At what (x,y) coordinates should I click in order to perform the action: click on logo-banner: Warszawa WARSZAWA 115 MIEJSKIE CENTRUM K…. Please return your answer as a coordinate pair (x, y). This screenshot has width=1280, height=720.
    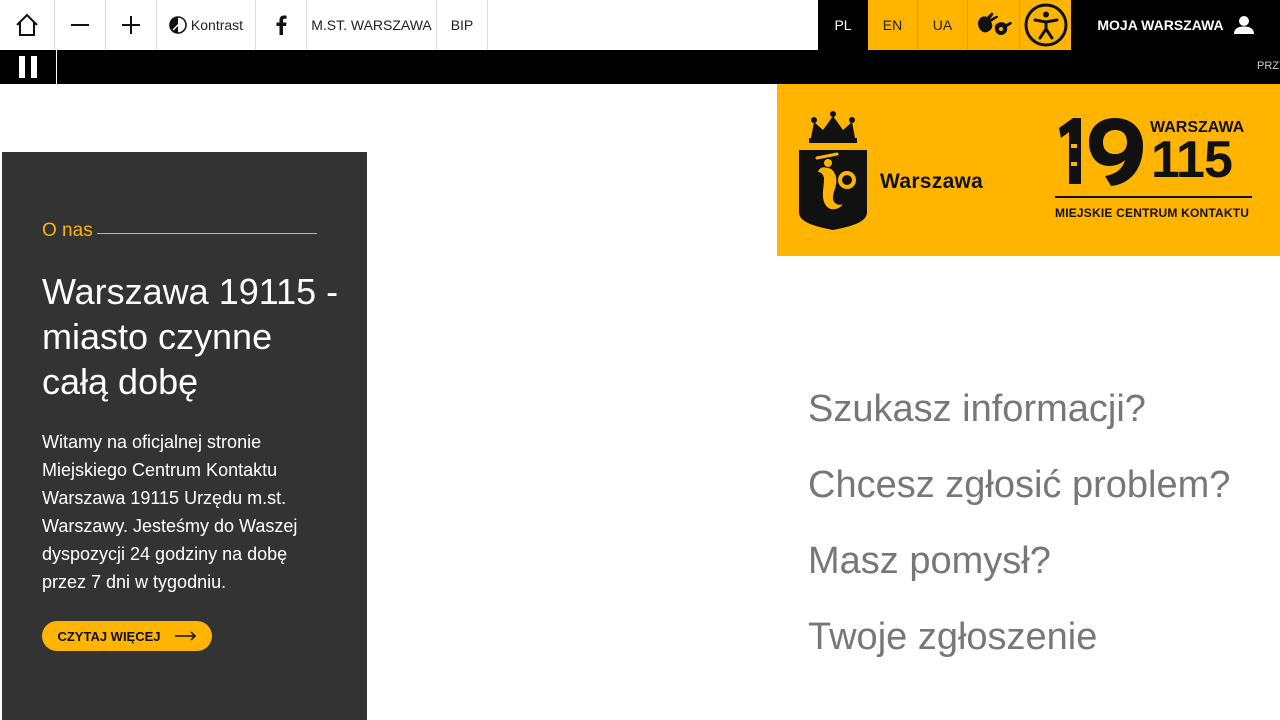
    Looking at the image, I should click on (1028, 170).